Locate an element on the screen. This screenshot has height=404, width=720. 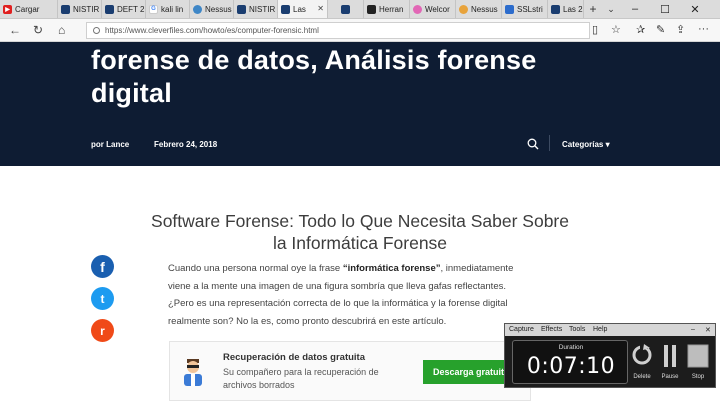
menu-capture: Capture is located at coordinates (521, 329).